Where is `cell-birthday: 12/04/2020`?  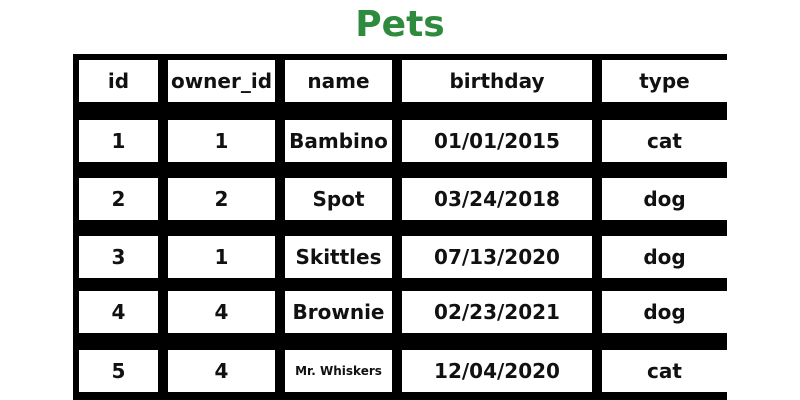
cell-birthday: 12/04/2020 is located at coordinates (497, 371).